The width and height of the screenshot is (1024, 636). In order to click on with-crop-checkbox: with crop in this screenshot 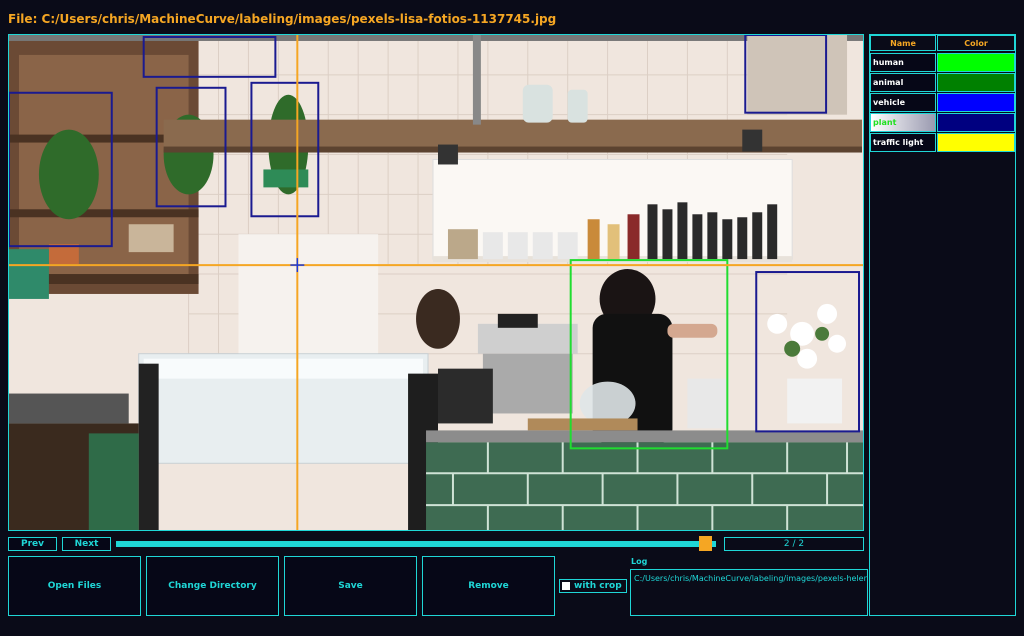, I will do `click(593, 586)`.